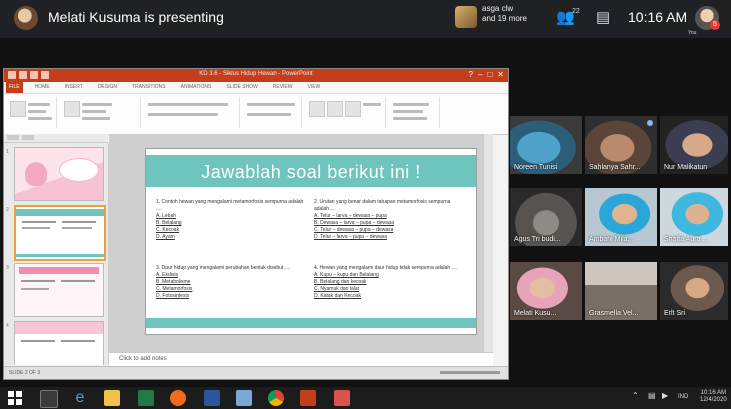  What do you see at coordinates (74, 87) in the screenshot?
I see `tab-insert: INSERT` at bounding box center [74, 87].